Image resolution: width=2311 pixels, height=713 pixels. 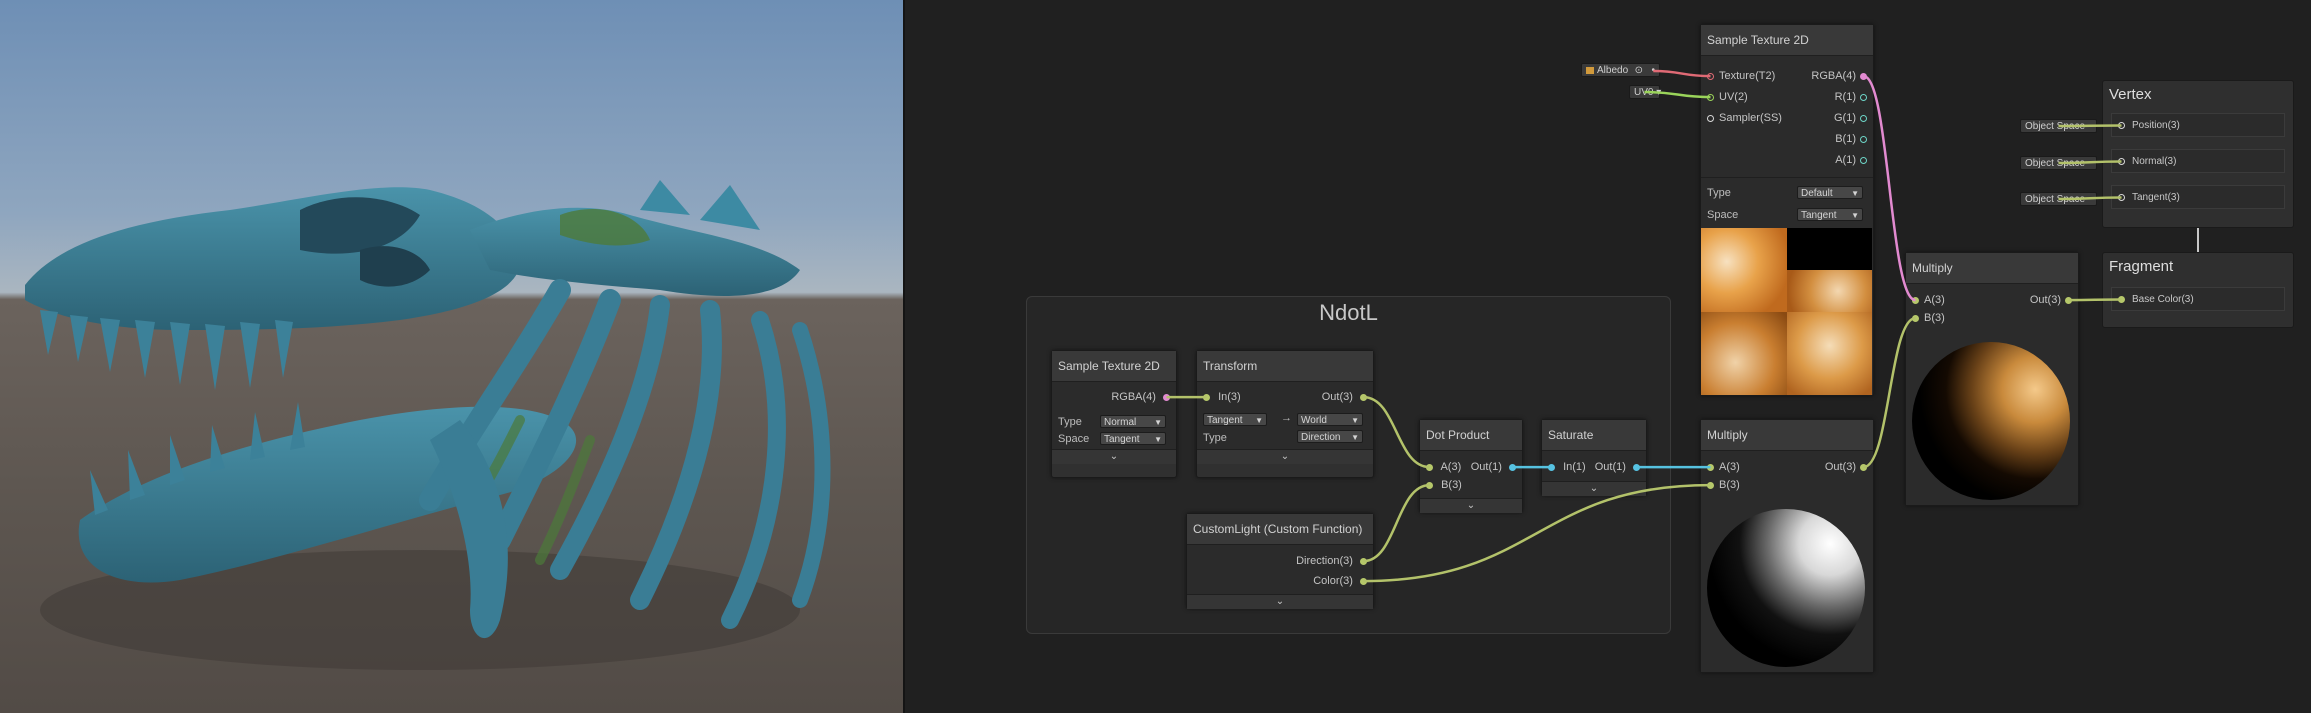 I want to click on vertex-context: Vertex Position(3) Normal(3) Tangent(3), so click(x=2198, y=154).